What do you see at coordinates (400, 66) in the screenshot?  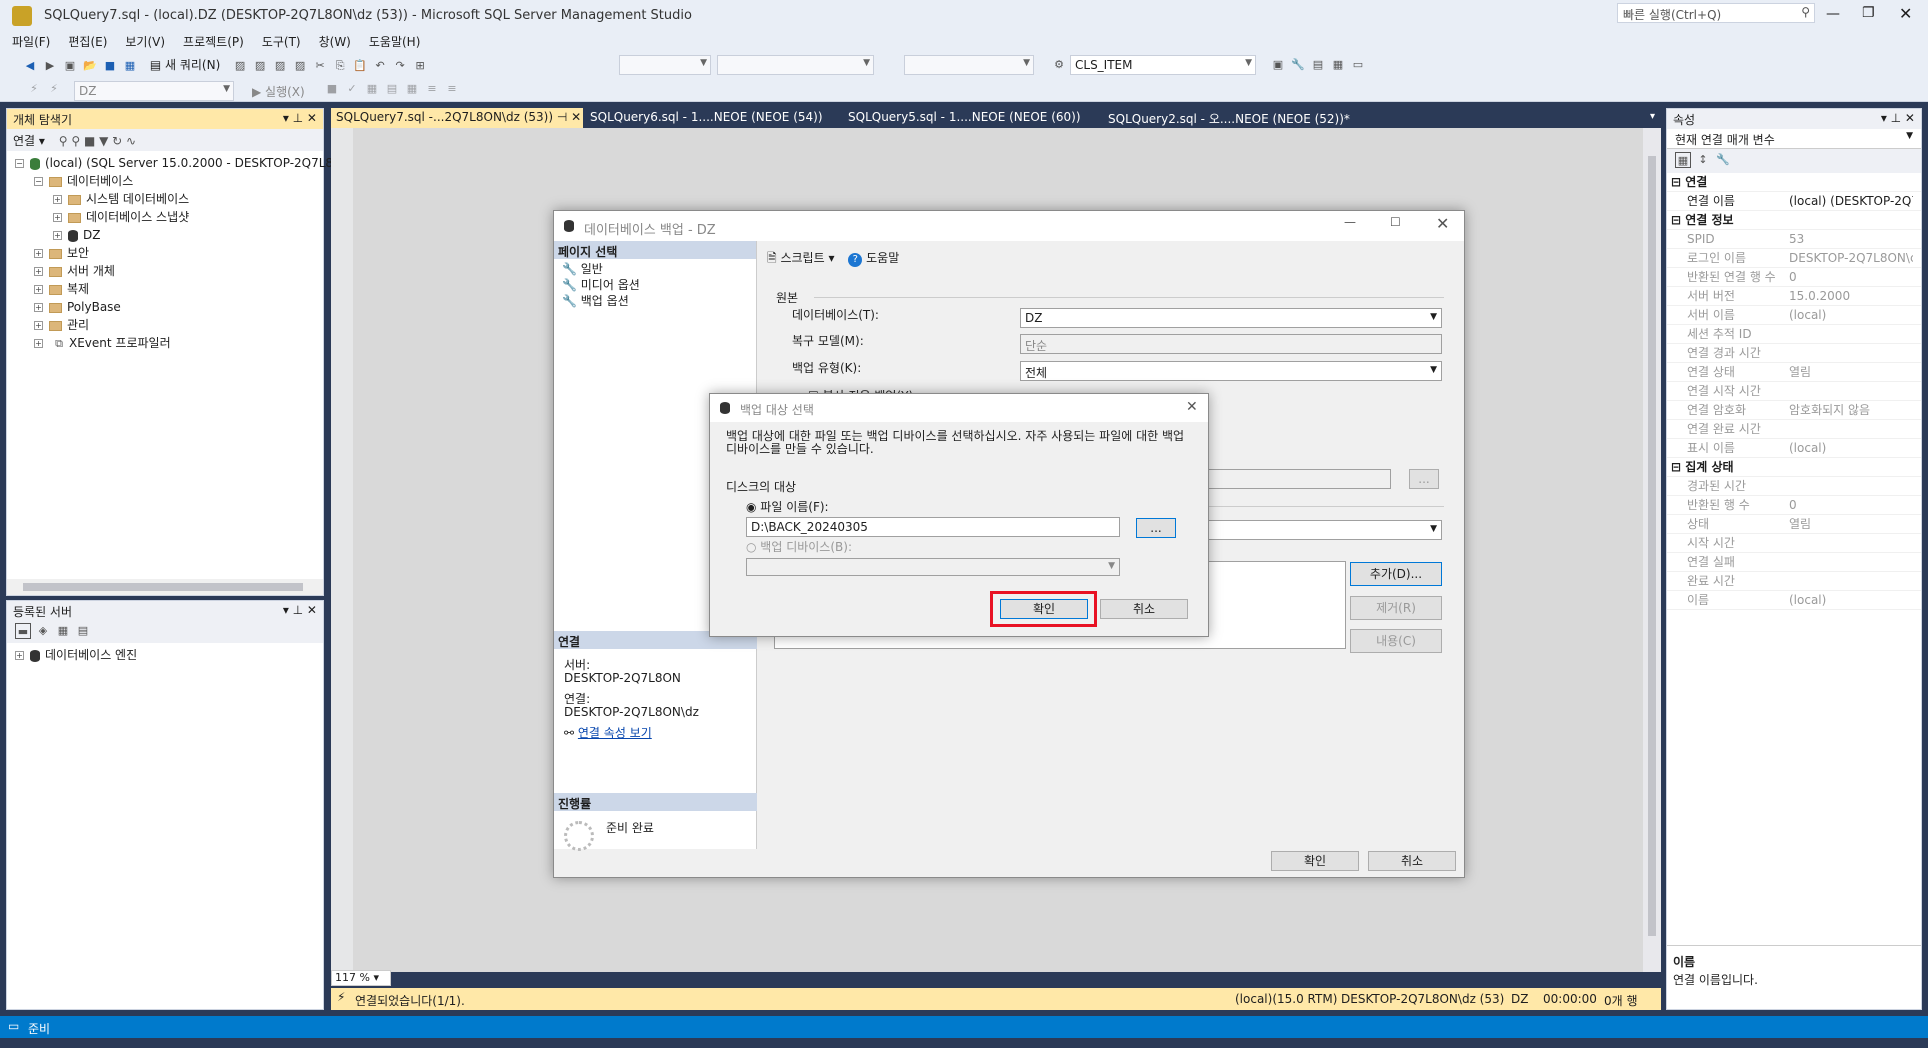 I see `redo-icon: ↷` at bounding box center [400, 66].